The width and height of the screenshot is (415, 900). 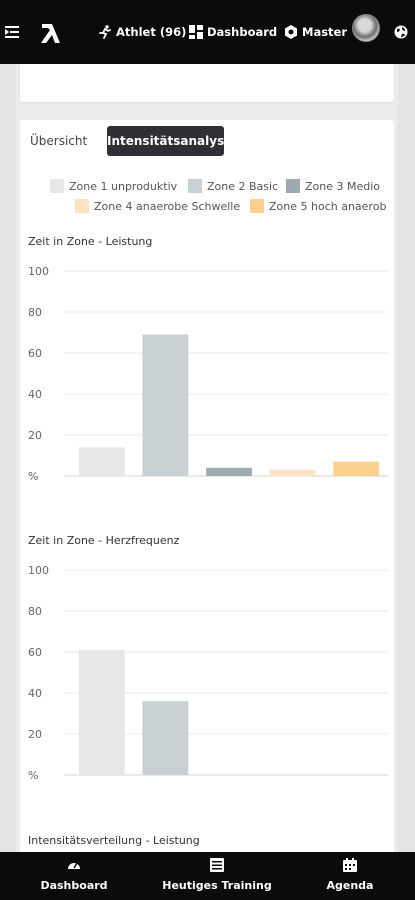 What do you see at coordinates (151, 32) in the screenshot?
I see `athlet-label: Athlet (96)` at bounding box center [151, 32].